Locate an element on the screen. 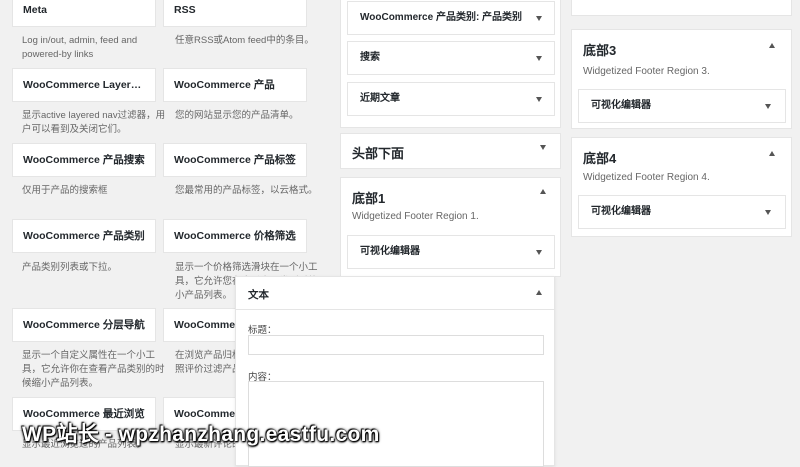 Image resolution: width=800 pixels, height=467 pixels. widget-row-label: 搜索 is located at coordinates (370, 57).